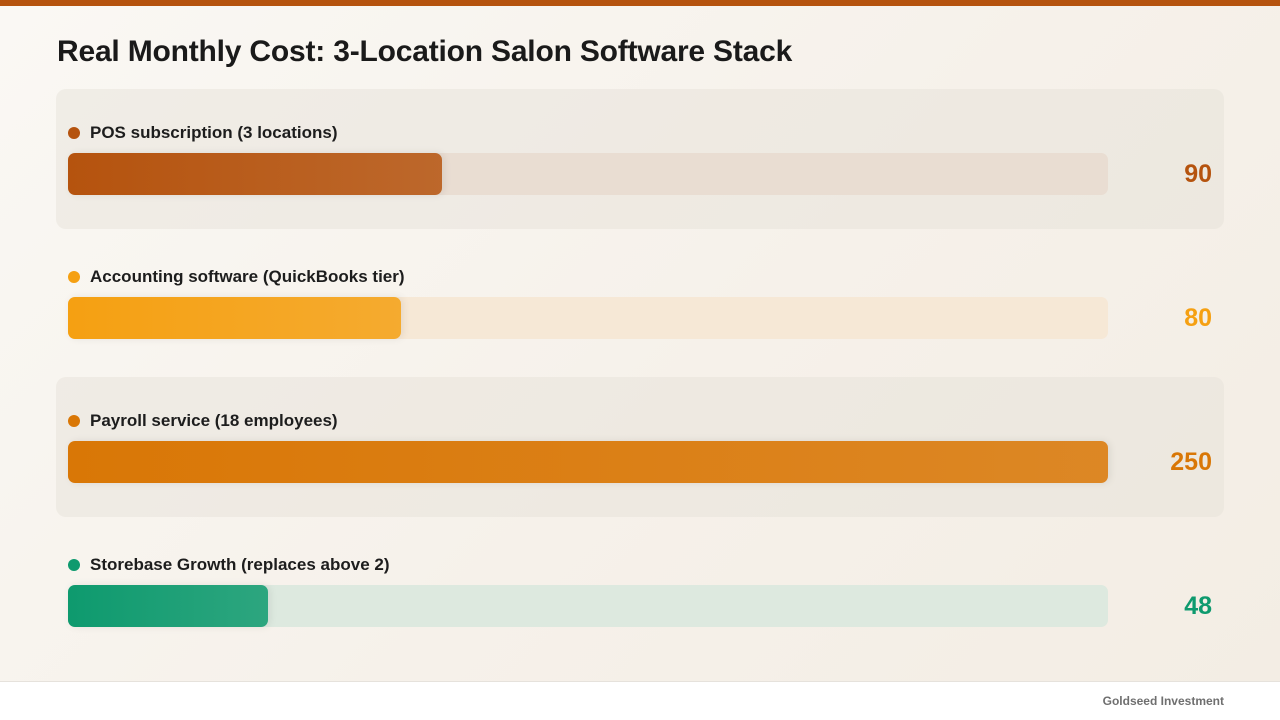  Describe the element at coordinates (640, 3) in the screenshot. I see `top-accent-bar` at that location.